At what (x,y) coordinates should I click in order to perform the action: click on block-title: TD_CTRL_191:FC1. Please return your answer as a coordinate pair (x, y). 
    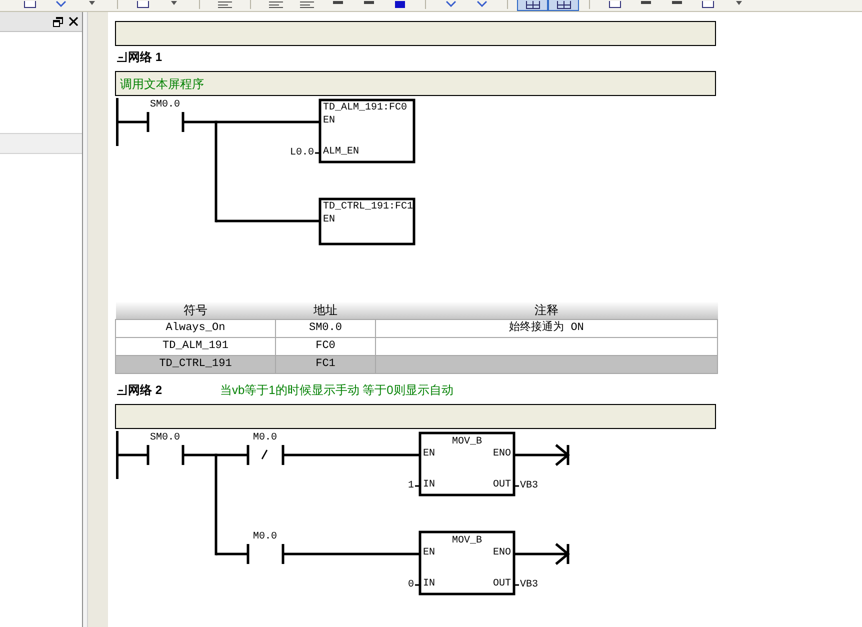
    Looking at the image, I should click on (368, 207).